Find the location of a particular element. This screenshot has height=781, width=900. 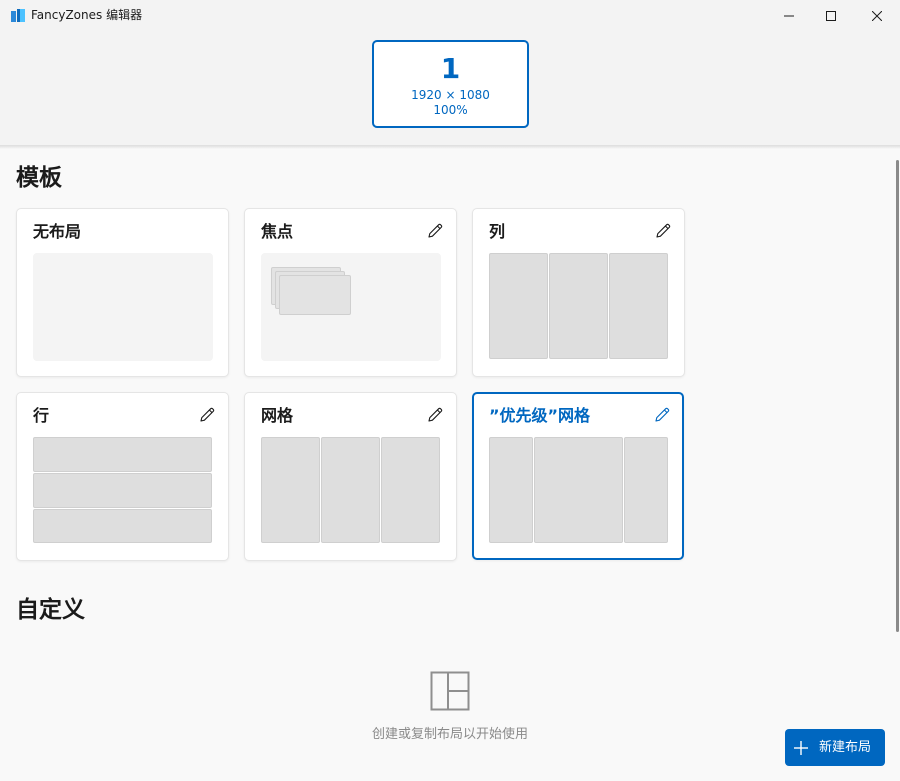

maximize-button is located at coordinates (831, 16).